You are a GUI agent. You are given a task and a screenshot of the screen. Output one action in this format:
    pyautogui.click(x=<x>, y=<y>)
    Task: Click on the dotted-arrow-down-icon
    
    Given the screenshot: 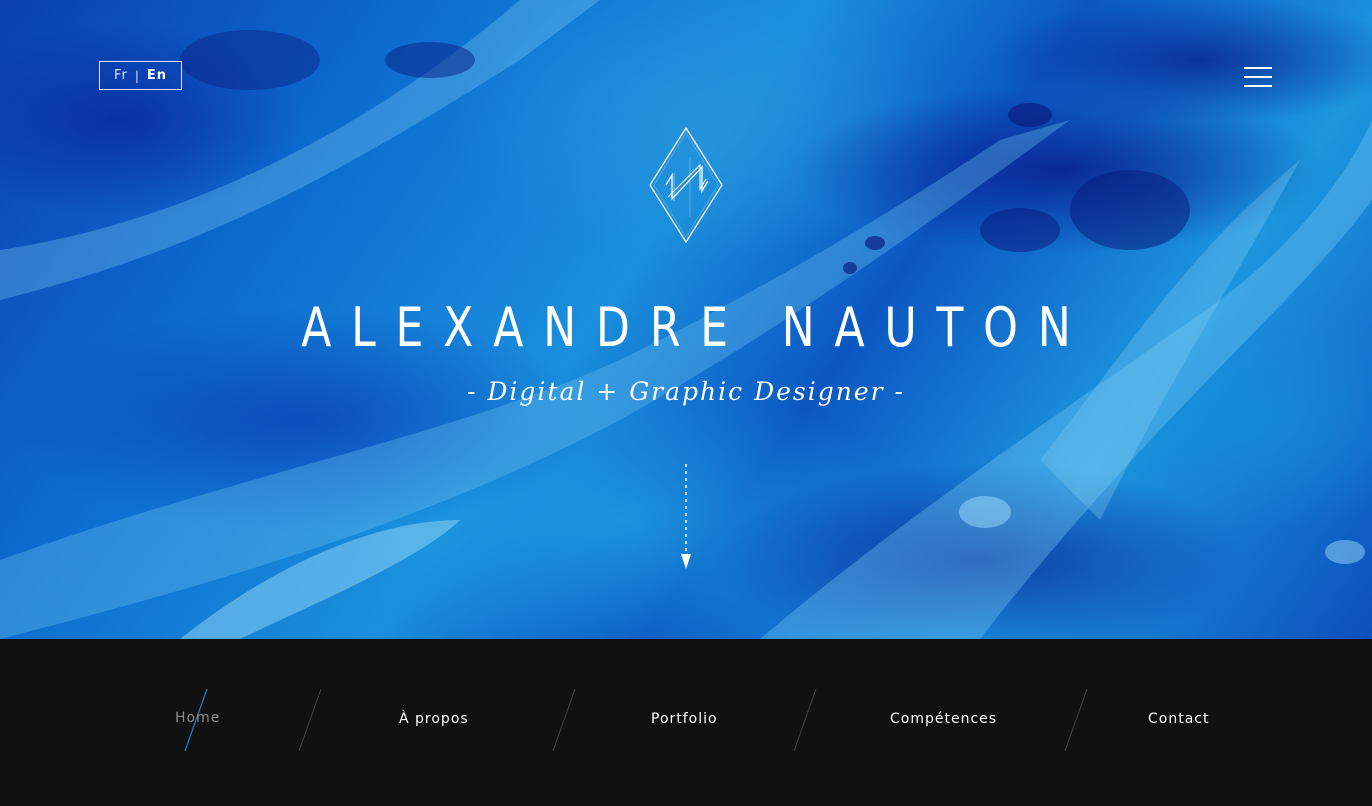 What is the action you would take?
    pyautogui.click(x=686, y=517)
    